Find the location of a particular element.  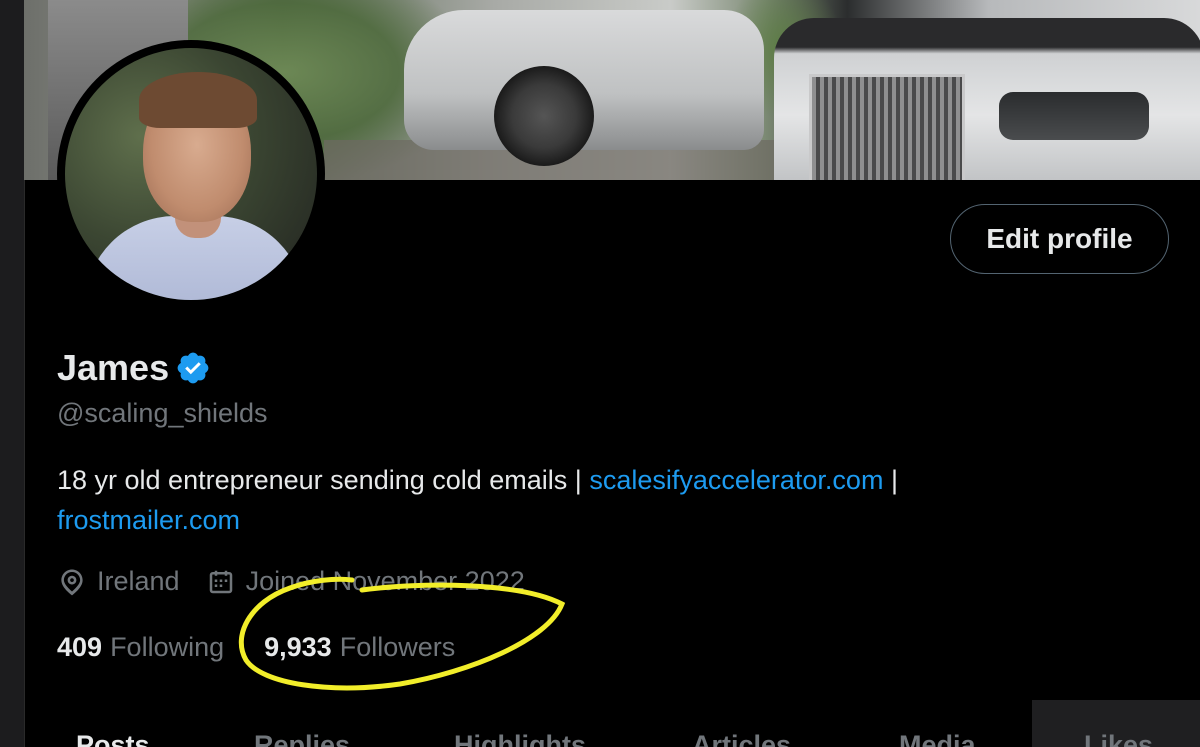

bio-link-scalesify: scalesifyaccelerator.com is located at coordinates (736, 480).